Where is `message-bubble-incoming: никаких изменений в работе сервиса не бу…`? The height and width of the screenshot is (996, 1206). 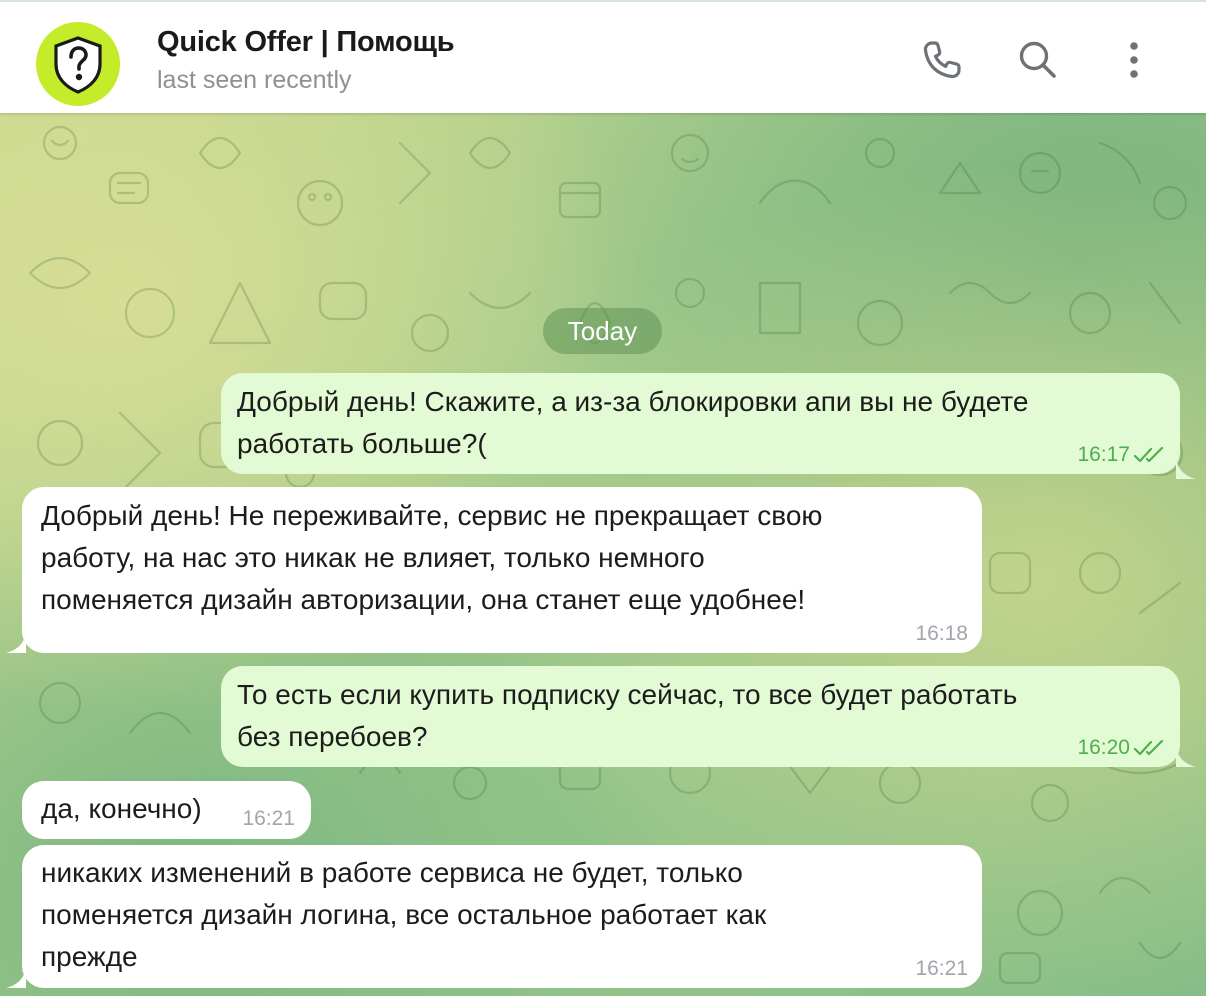
message-bubble-incoming: никаких изменений в работе сервиса не бу… is located at coordinates (502, 916).